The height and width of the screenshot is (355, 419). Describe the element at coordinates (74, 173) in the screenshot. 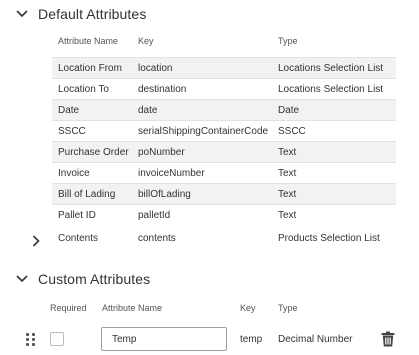

I see `attribute-name: Invoice` at that location.